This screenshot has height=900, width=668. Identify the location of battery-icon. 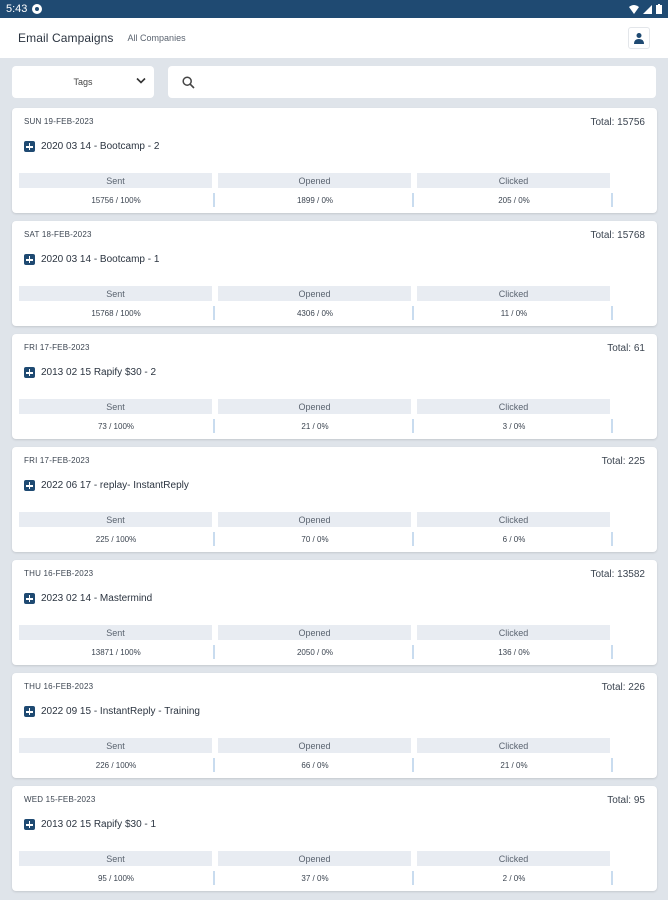
(659, 9).